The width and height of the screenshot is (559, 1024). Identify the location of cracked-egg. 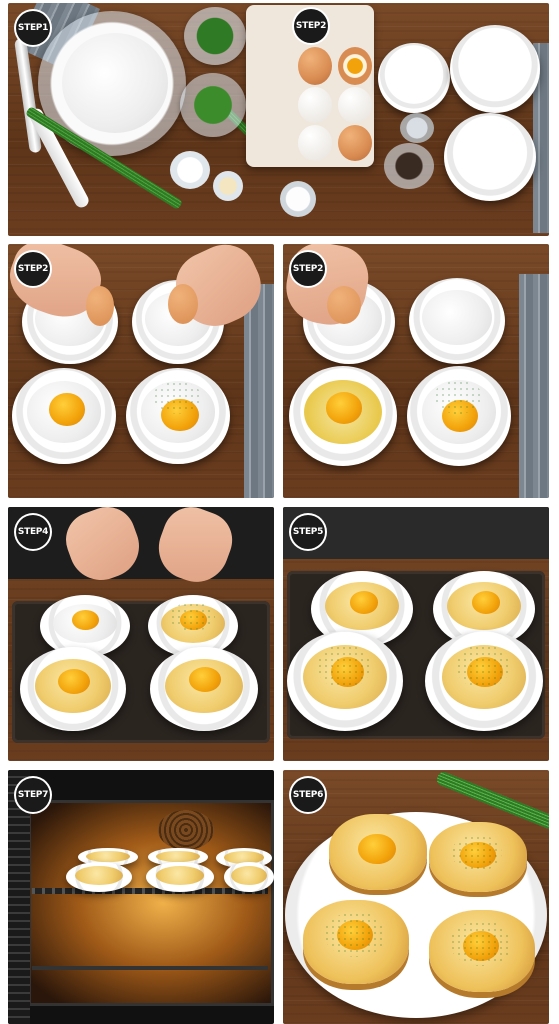
(355, 66).